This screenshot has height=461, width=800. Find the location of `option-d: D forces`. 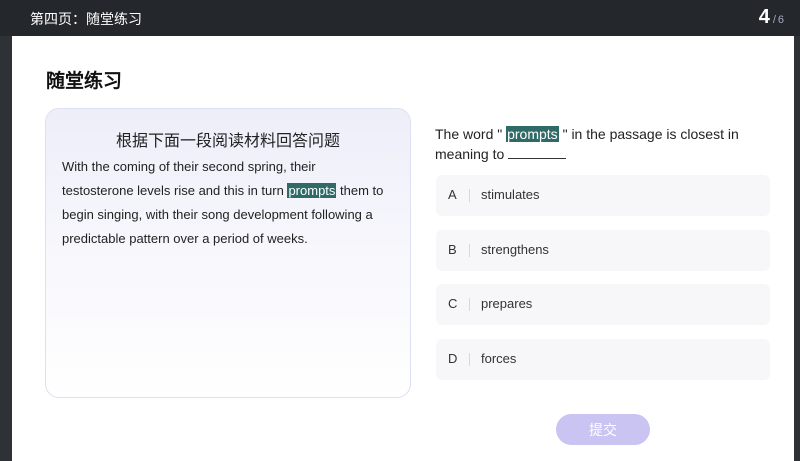

option-d: D forces is located at coordinates (603, 359).